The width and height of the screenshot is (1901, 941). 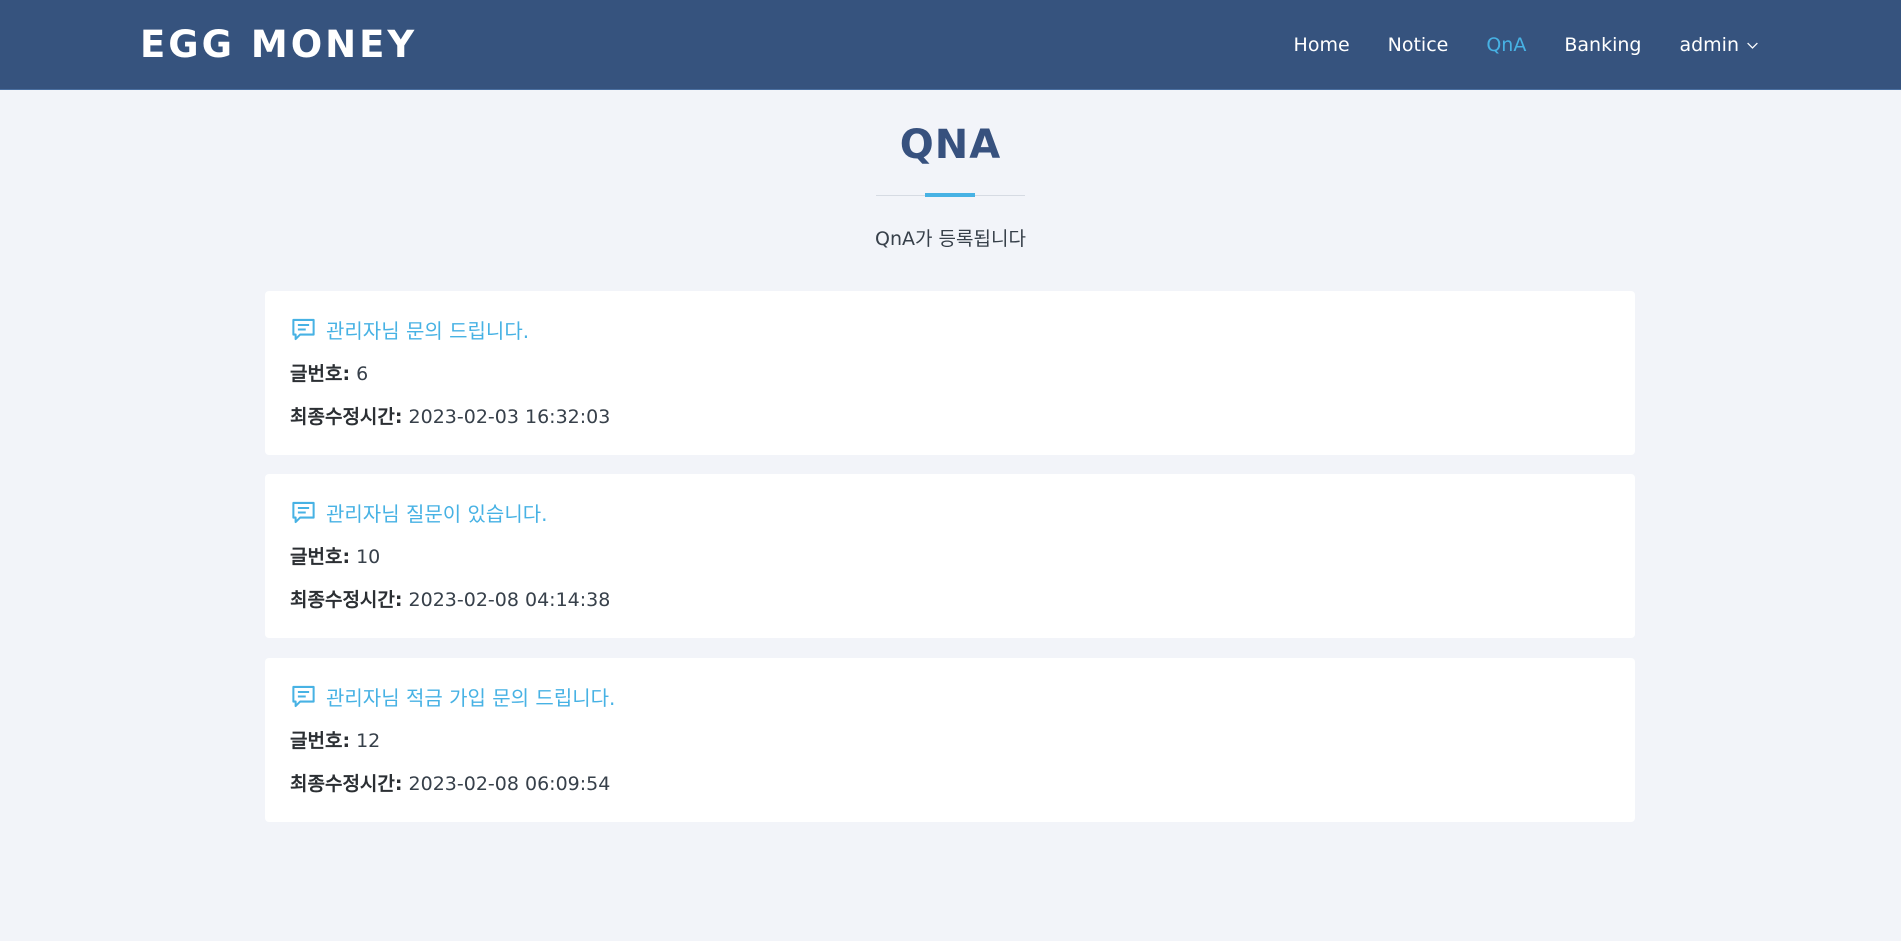 What do you see at coordinates (950, 239) in the screenshot?
I see `page-subtitle: QnA가 등록됩니다` at bounding box center [950, 239].